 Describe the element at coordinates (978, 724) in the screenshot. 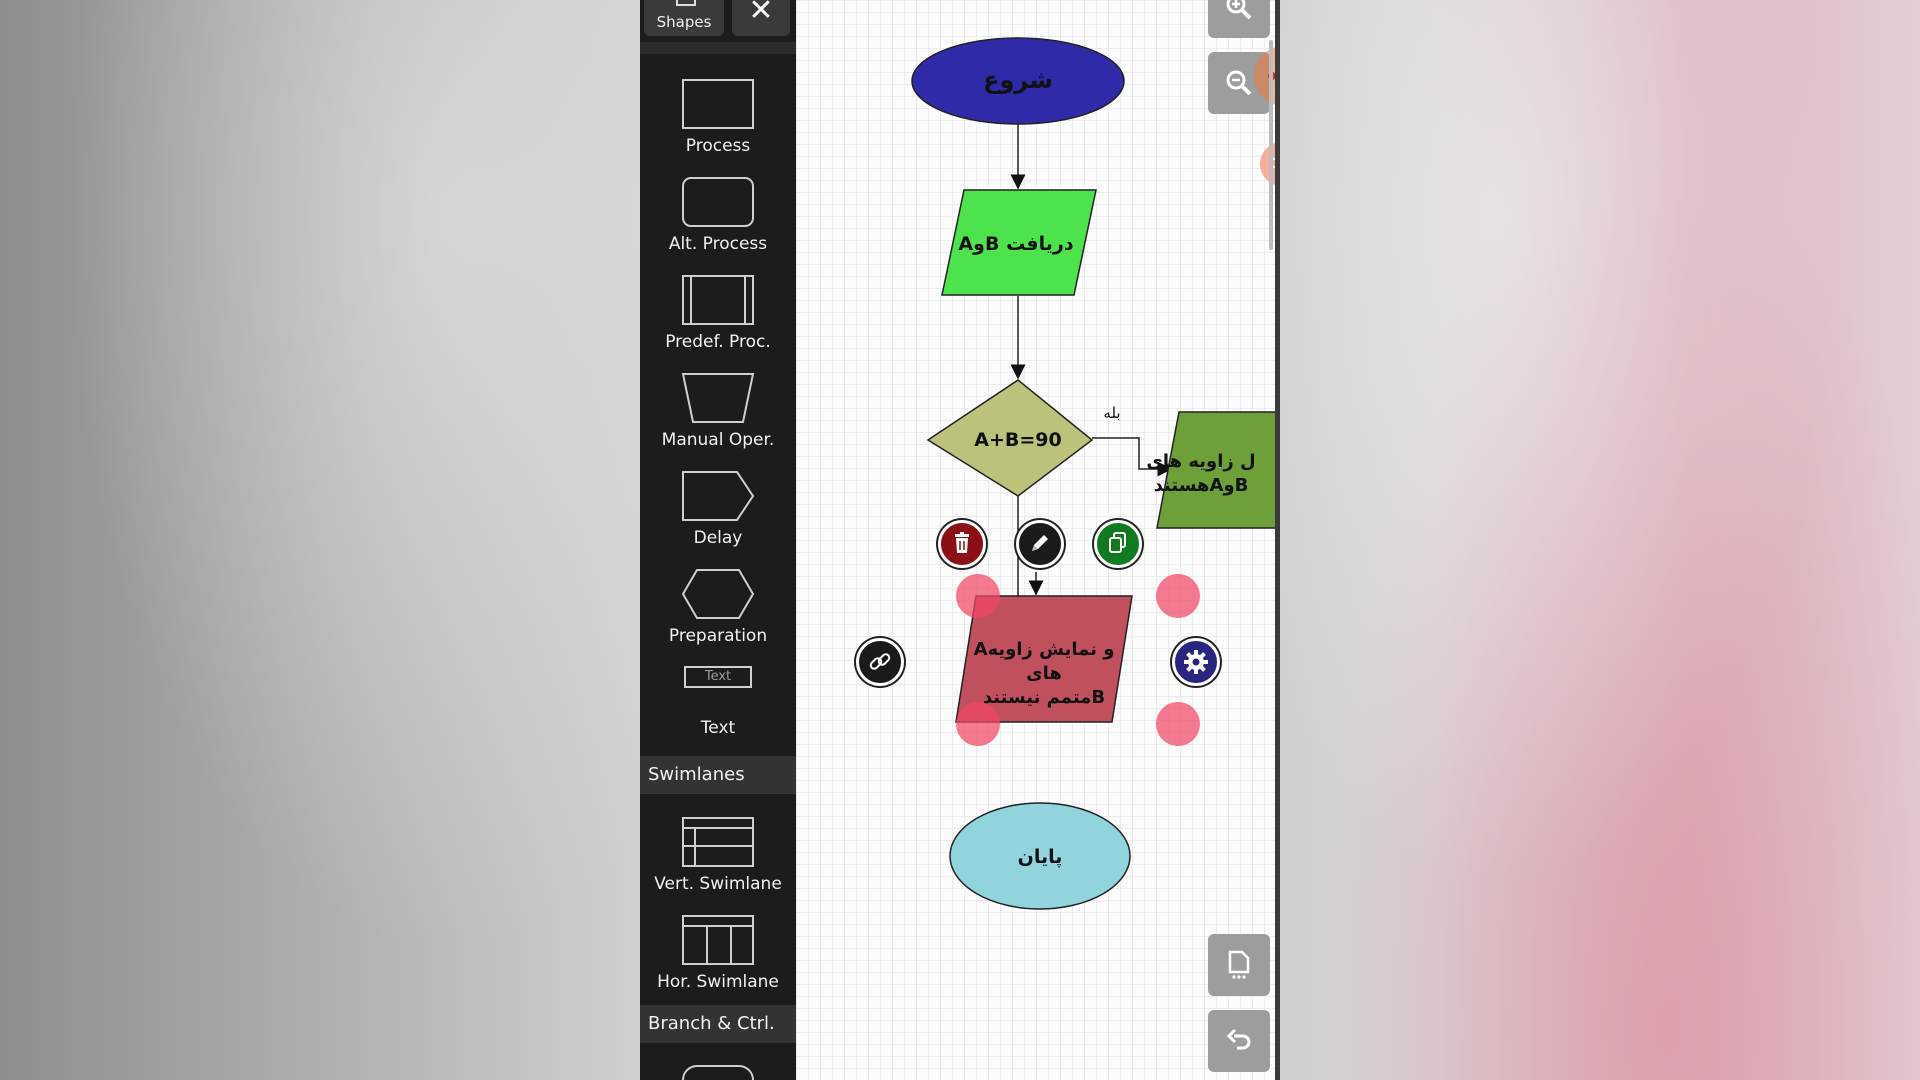

I see `resize-handle-bottom-left` at that location.